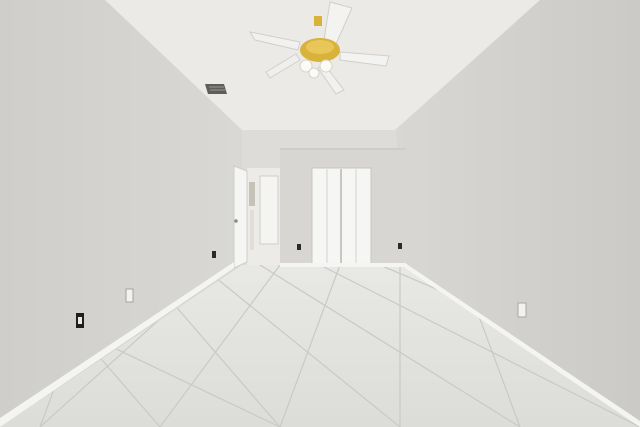 Image resolution: width=640 pixels, height=427 pixels. Describe the element at coordinates (263, 217) in the screenshot. I see `hallway-doorway` at that location.